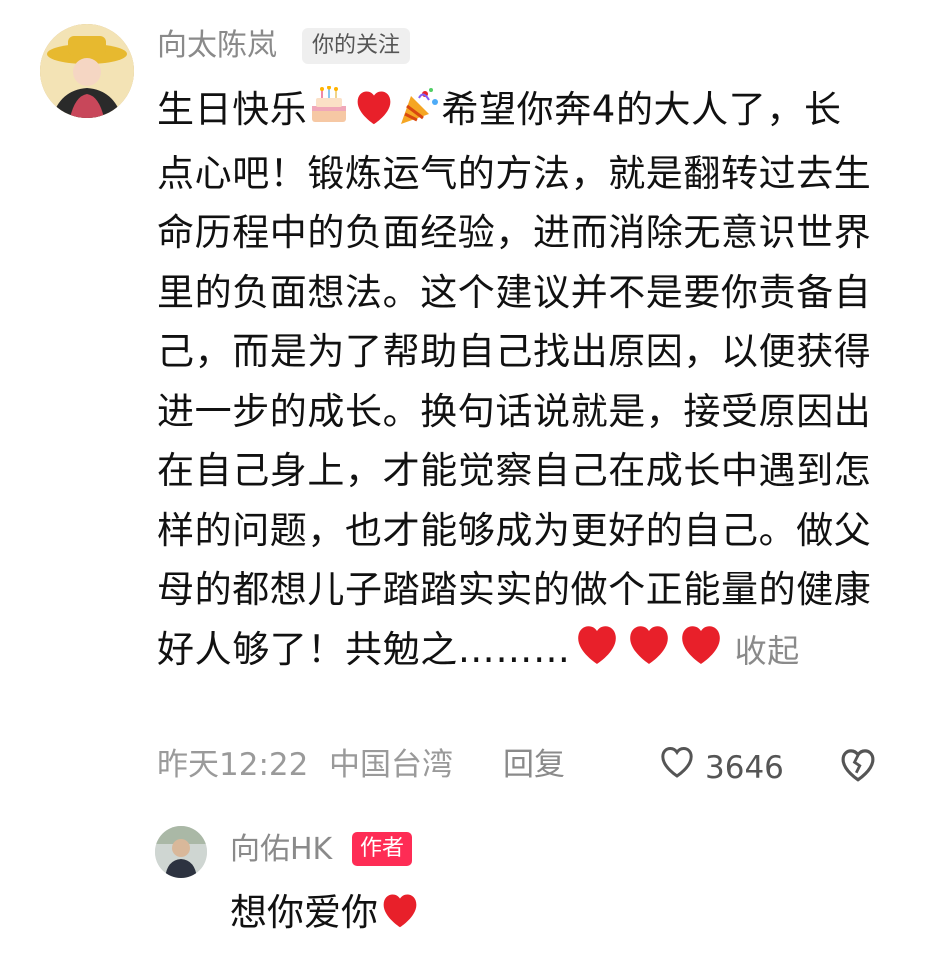  I want to click on reply-avatar-image, so click(181, 852).